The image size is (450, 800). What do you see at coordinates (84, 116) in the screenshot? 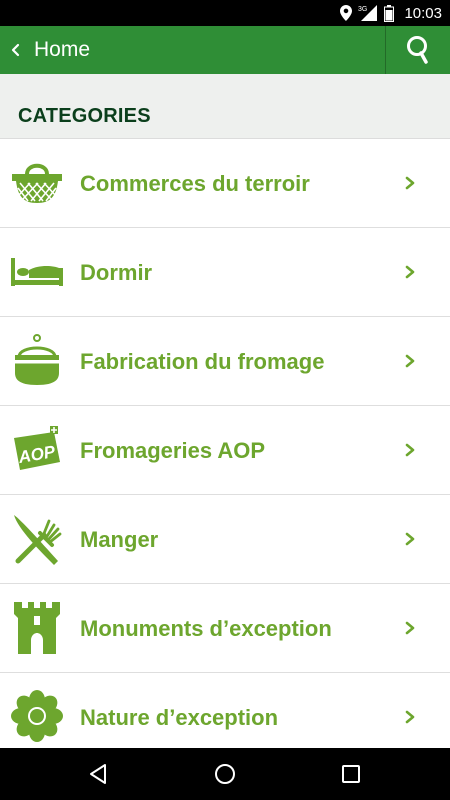
I see `section-title: CATEGORIES` at bounding box center [84, 116].